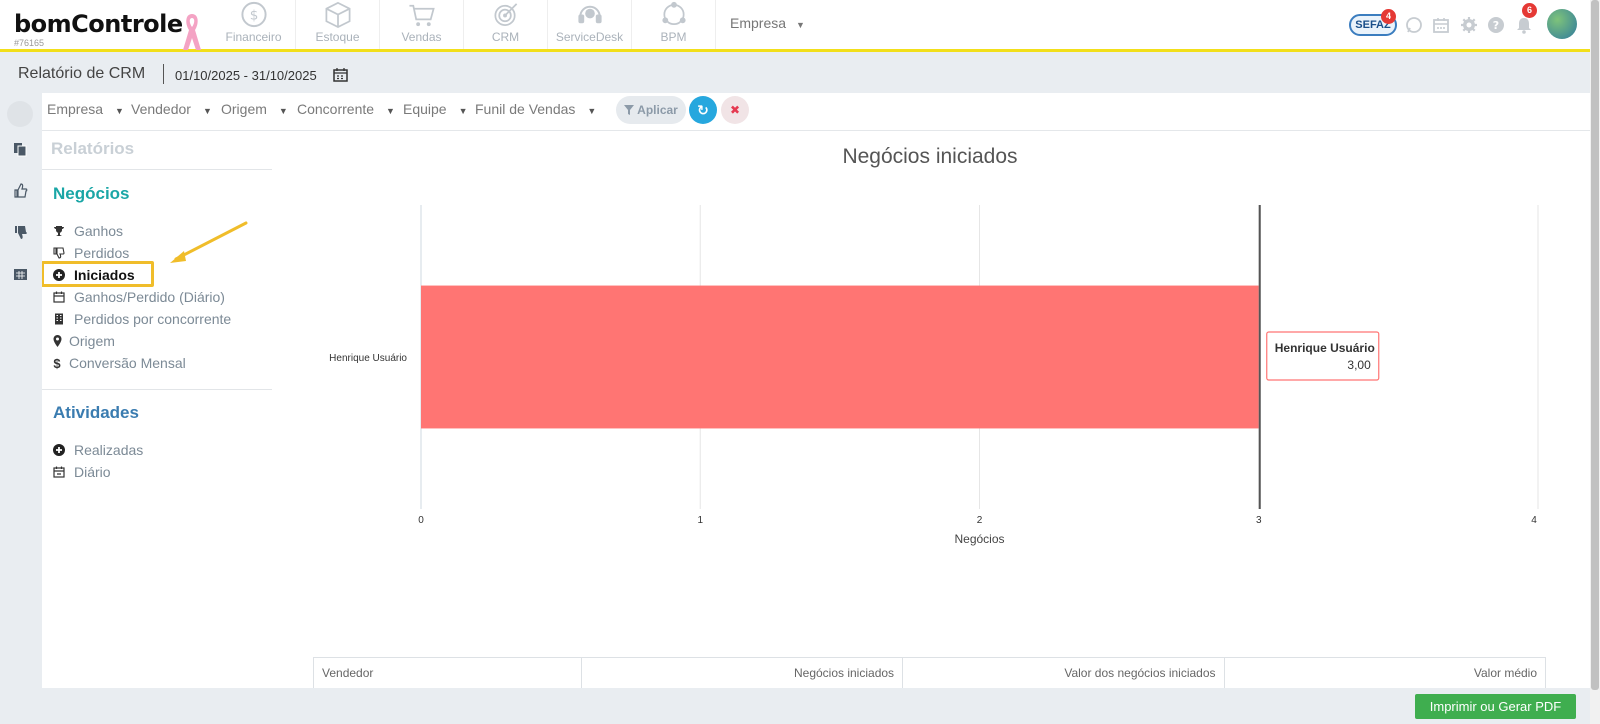  I want to click on menu-item-label: Realizadas, so click(109, 450).